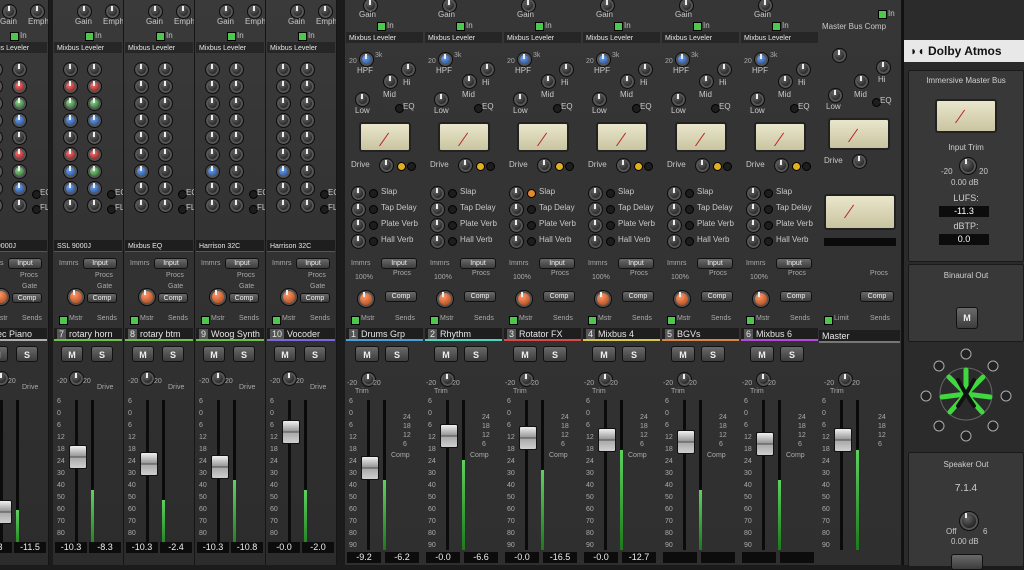  What do you see at coordinates (384, 334) in the screenshot?
I see `bus-name: 1 Drums Grp` at bounding box center [384, 334].